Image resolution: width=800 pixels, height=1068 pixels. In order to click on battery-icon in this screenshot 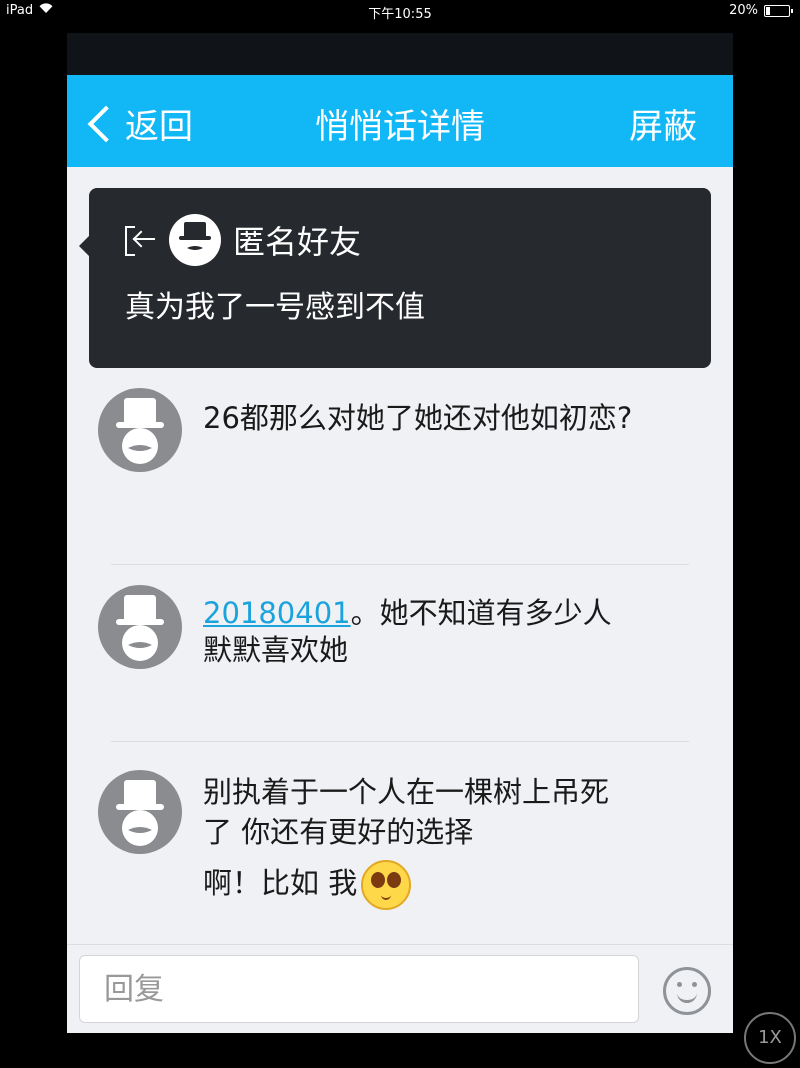, I will do `click(778, 10)`.